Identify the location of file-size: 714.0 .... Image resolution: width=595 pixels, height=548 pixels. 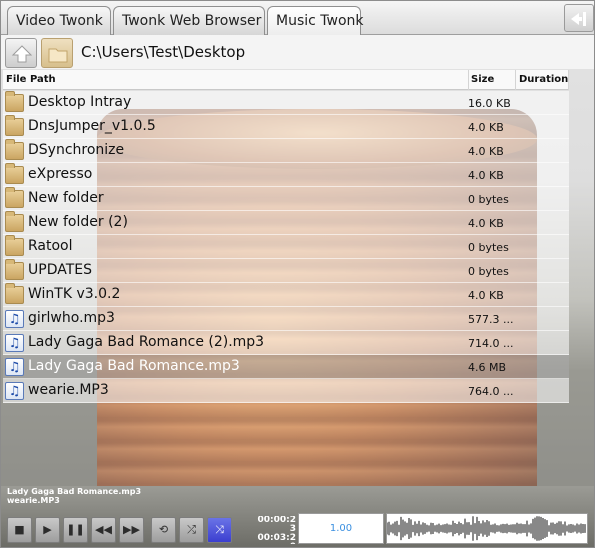
(491, 343).